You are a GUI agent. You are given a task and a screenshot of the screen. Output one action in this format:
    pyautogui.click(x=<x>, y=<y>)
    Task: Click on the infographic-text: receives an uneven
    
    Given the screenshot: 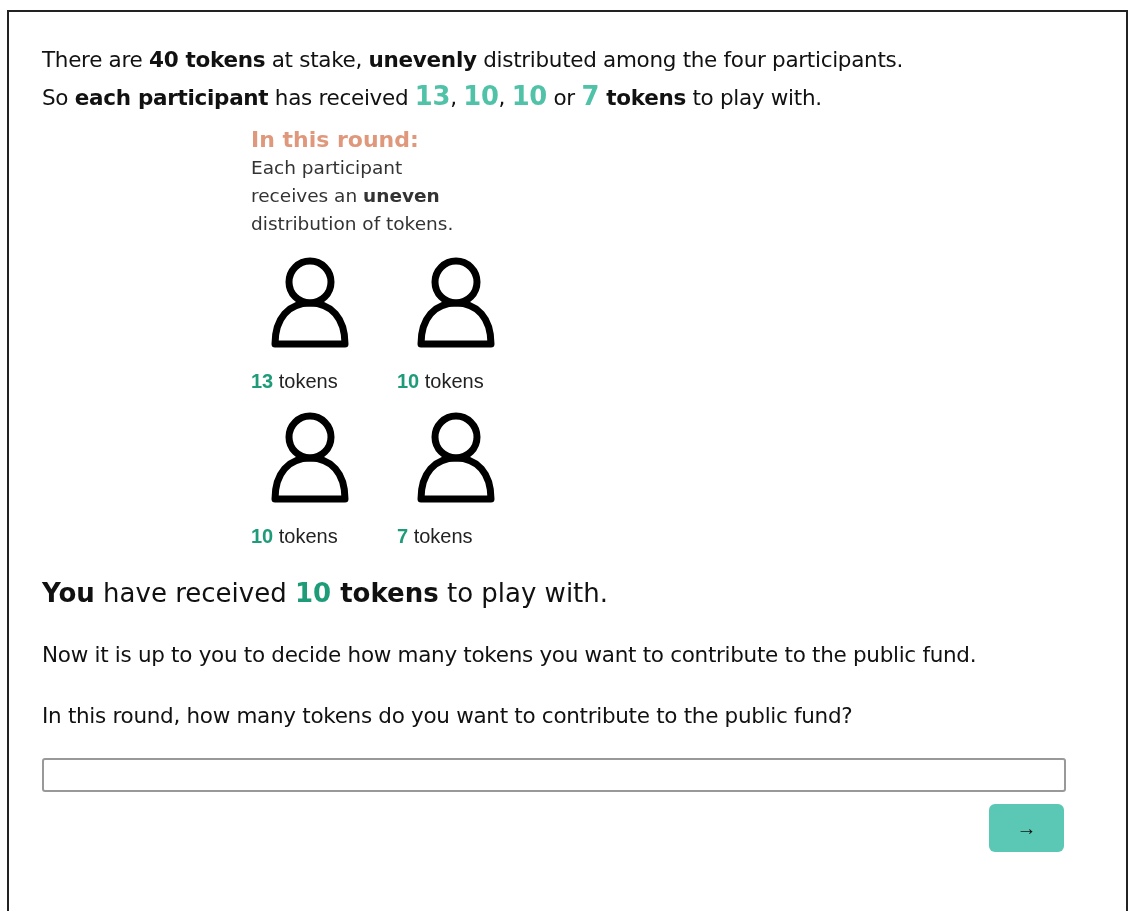 What is the action you would take?
    pyautogui.click(x=346, y=196)
    